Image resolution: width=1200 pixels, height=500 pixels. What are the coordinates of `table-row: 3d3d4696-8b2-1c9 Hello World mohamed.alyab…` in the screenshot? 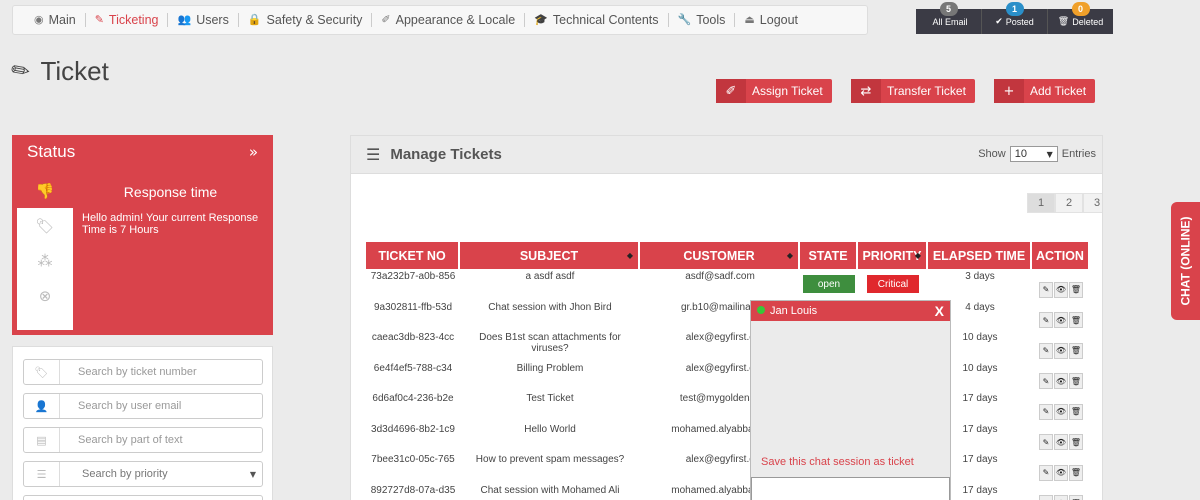 It's located at (728, 437).